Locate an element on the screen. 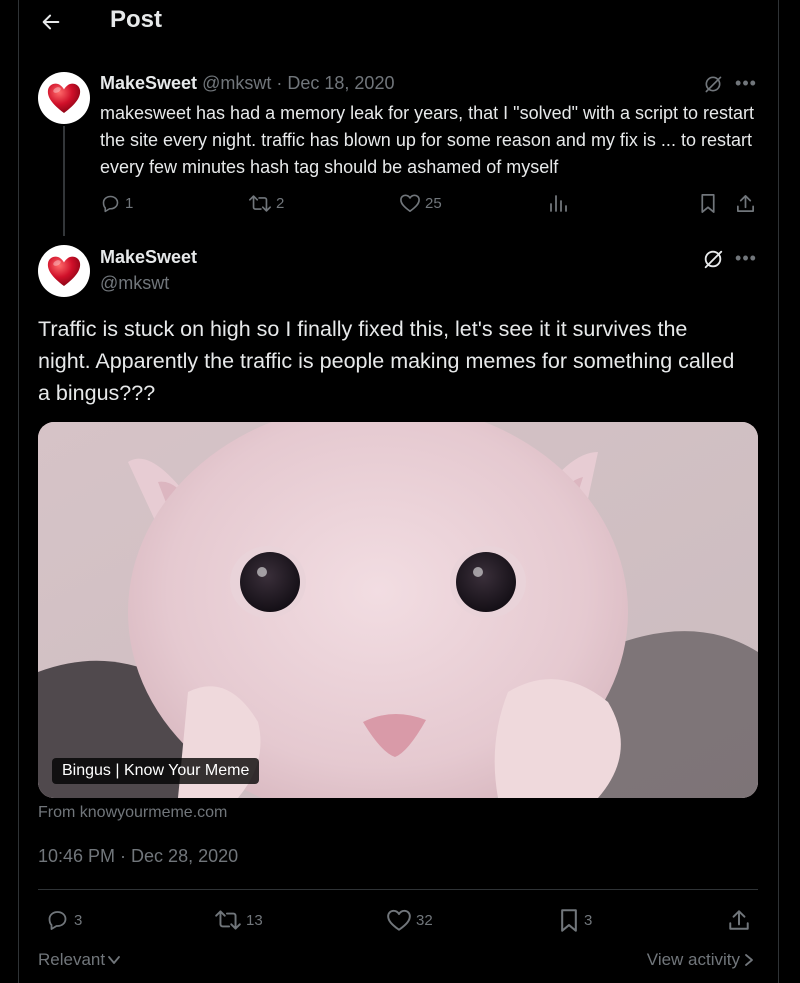 This screenshot has width=800, height=983. page-header: Post is located at coordinates (398, 22).